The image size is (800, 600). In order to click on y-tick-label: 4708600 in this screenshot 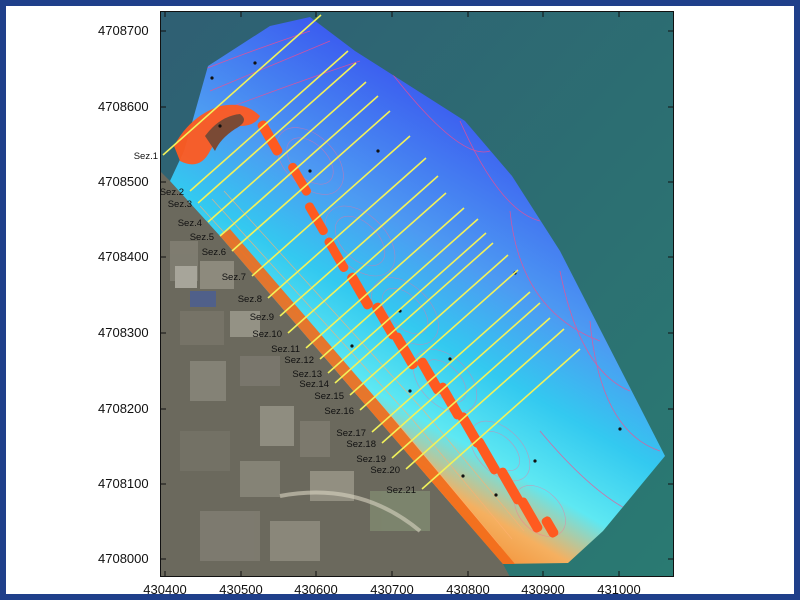, I will do `click(123, 106)`.